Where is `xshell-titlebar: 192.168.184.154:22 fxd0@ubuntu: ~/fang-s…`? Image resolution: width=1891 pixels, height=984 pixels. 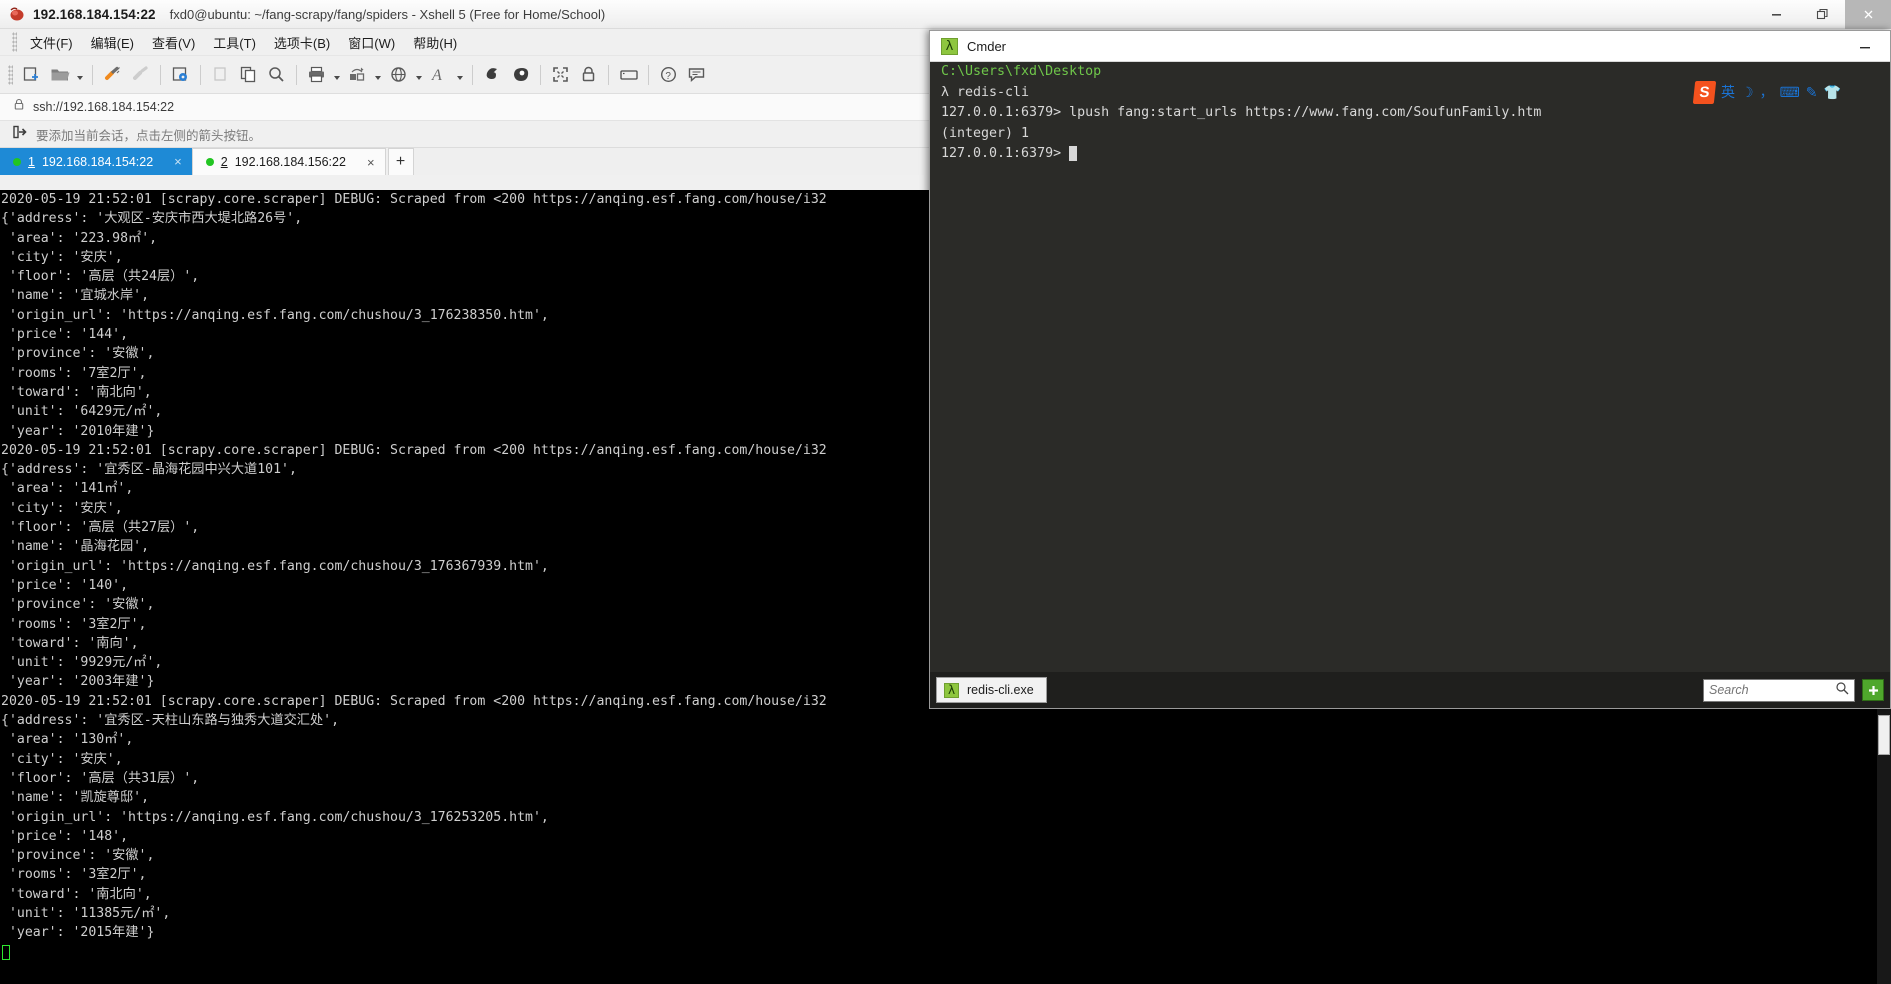 xshell-titlebar: 192.168.184.154:22 fxd0@ubuntu: ~/fang-s… is located at coordinates (945, 14).